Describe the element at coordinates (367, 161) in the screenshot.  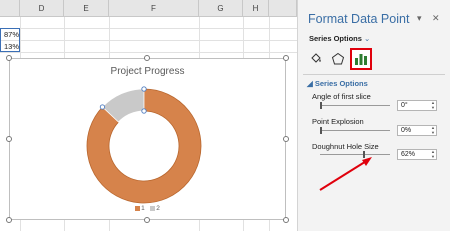
I see `arrow-head-icon` at that location.